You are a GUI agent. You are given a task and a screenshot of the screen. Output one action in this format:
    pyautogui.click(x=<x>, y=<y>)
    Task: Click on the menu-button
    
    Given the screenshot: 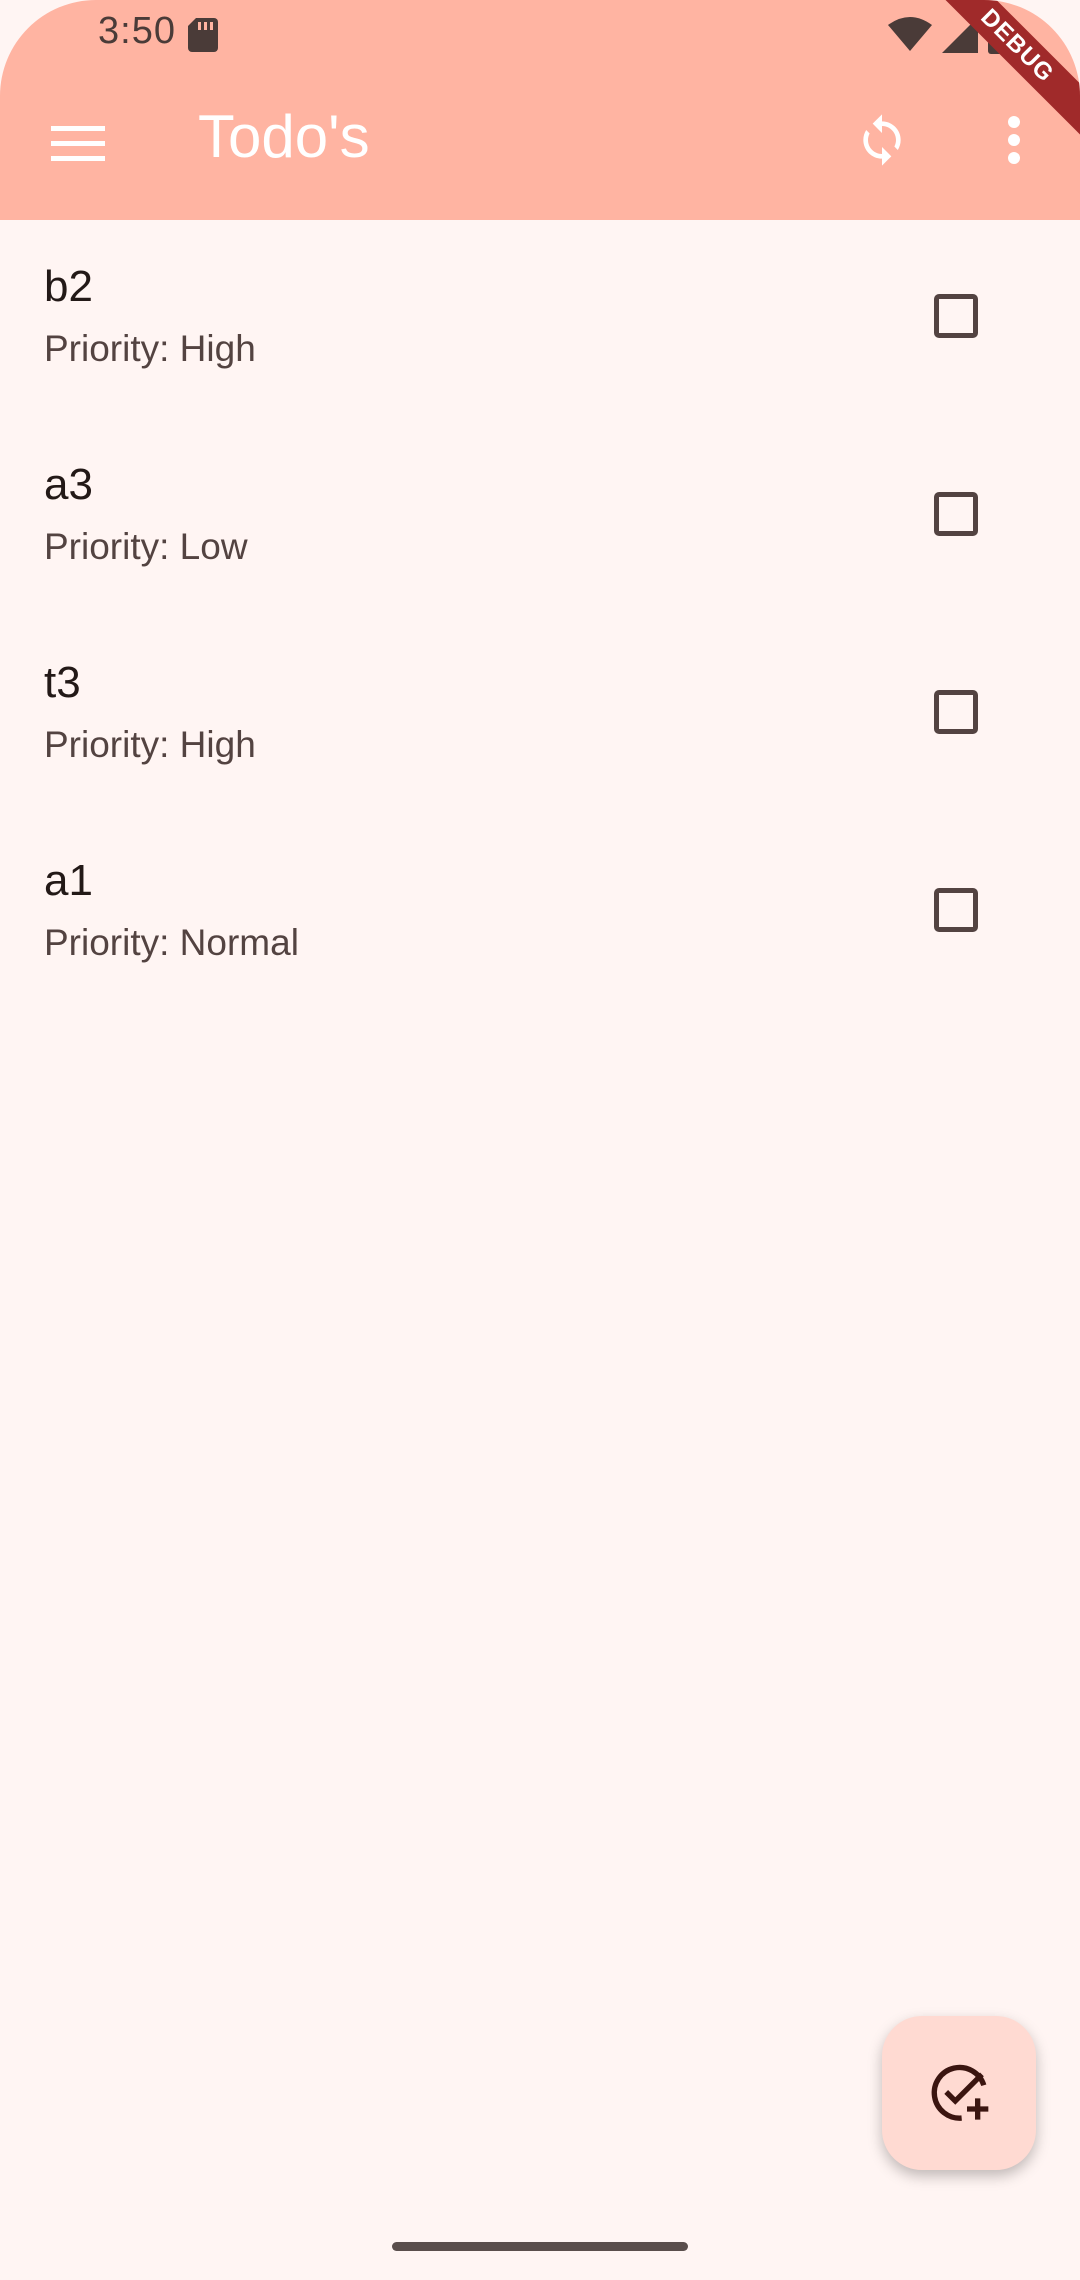 What is the action you would take?
    pyautogui.click(x=78, y=144)
    